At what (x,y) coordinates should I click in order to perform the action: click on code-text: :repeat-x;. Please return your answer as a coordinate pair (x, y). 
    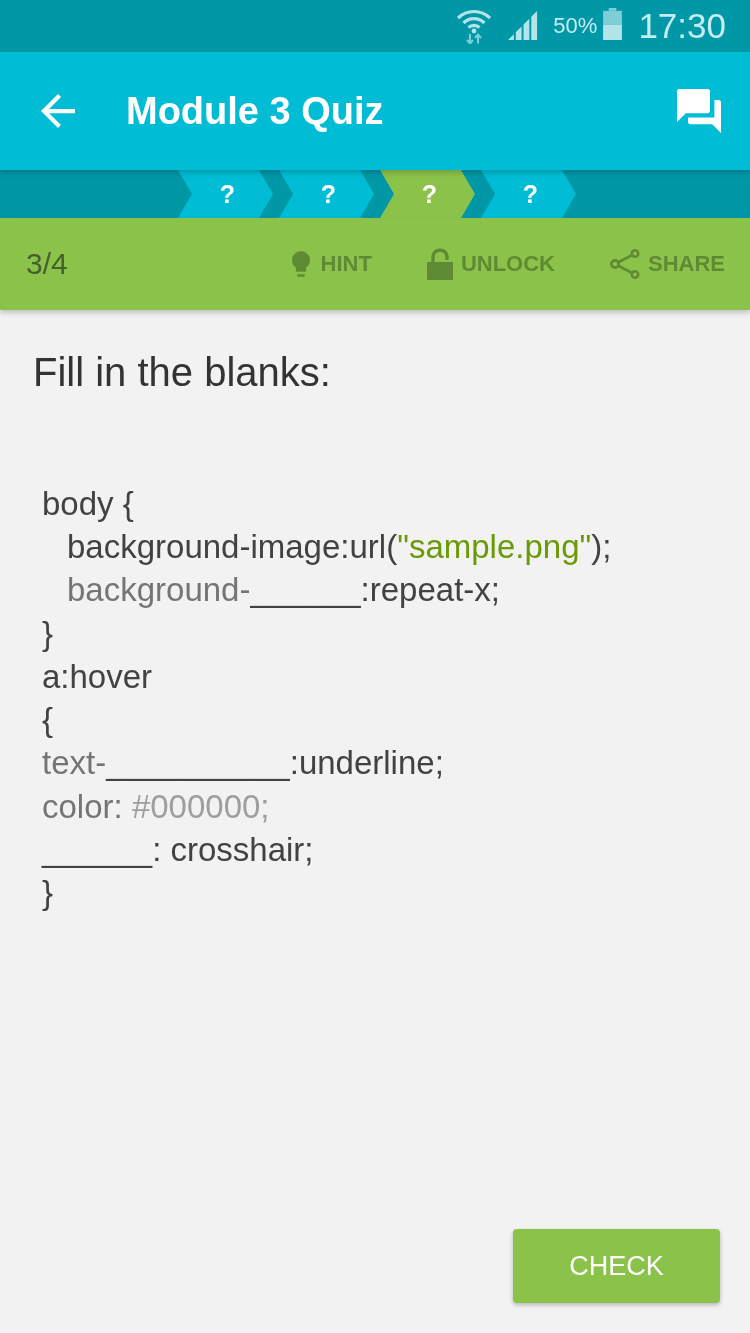
    Looking at the image, I should click on (430, 590).